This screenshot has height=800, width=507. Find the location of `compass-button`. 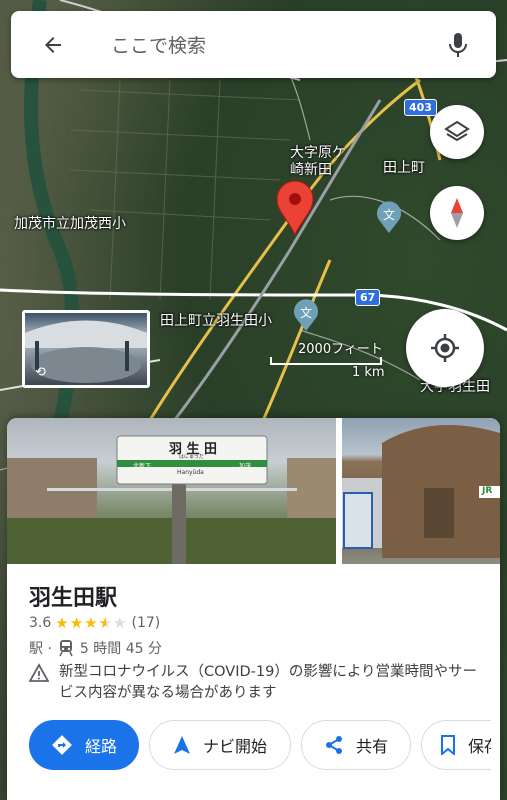

compass-button is located at coordinates (457, 213).